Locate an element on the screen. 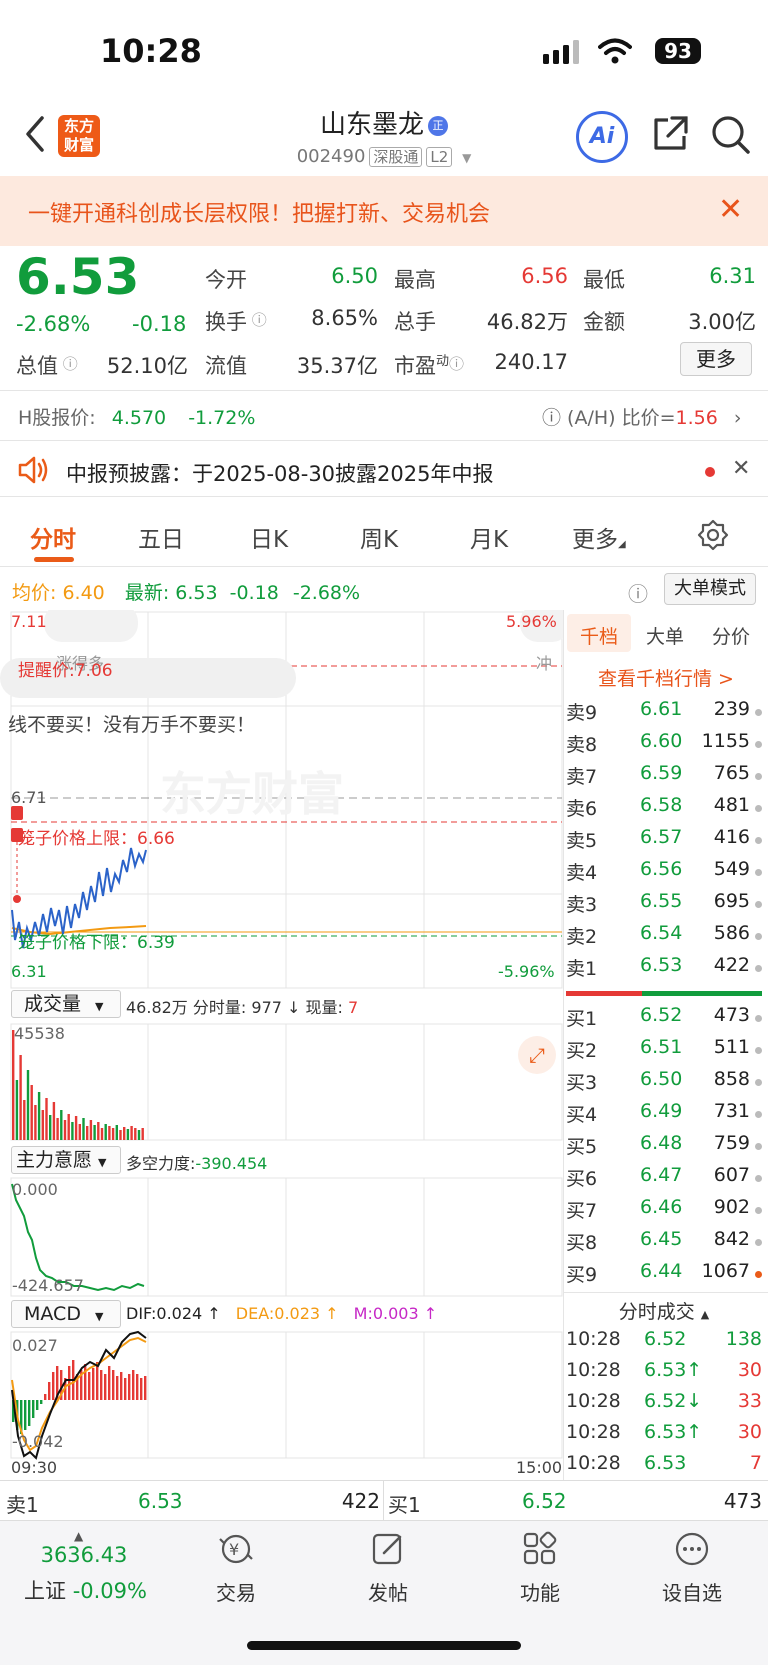 Image resolution: width=768 pixels, height=1665 pixels. tab-weekly-k: 周K is located at coordinates (379, 537).